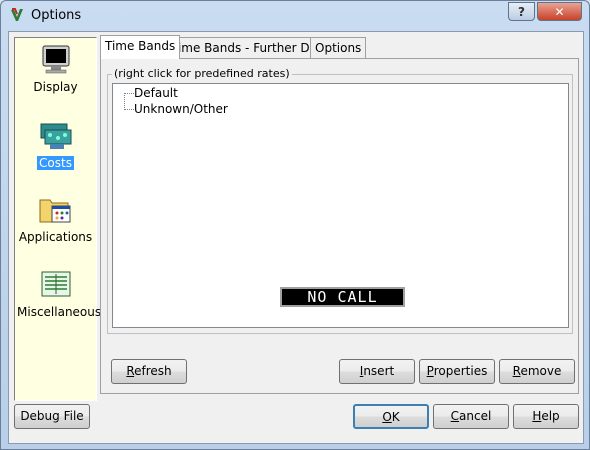  What do you see at coordinates (149, 371) in the screenshot?
I see `refresh-button: Refresh` at bounding box center [149, 371].